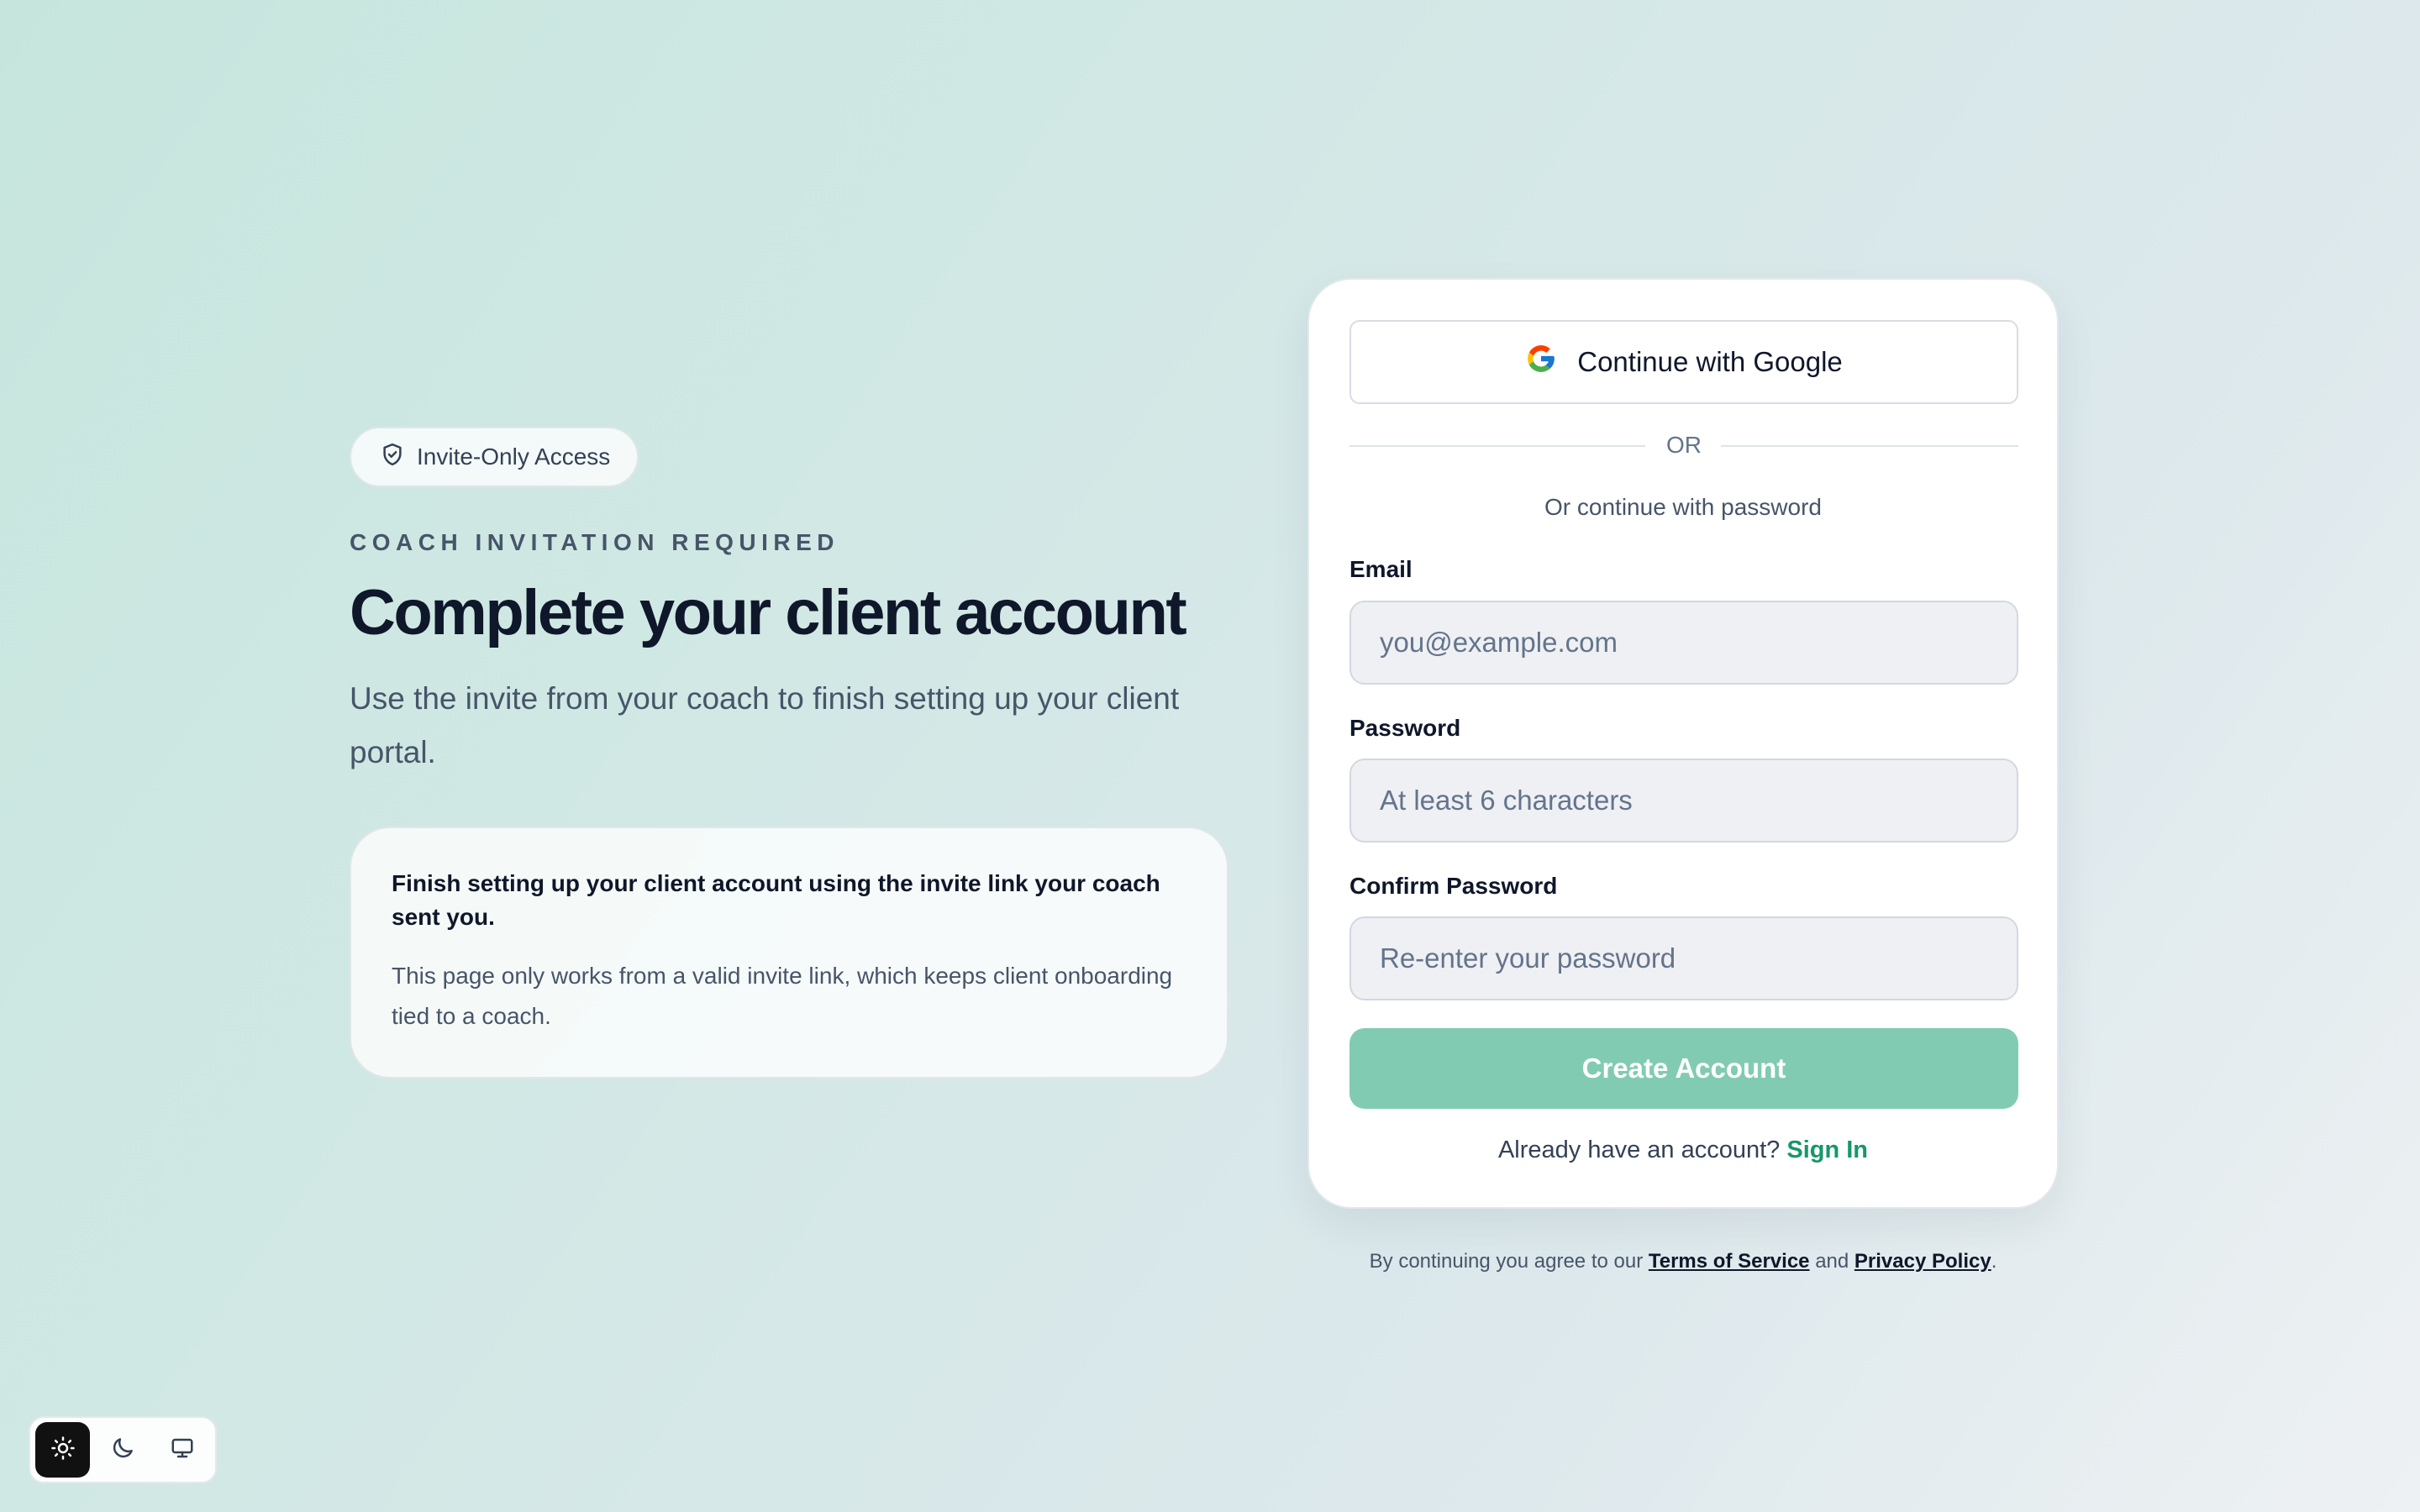 This screenshot has width=2420, height=1512. I want to click on invite-only-badge: Invite-Only Access, so click(495, 457).